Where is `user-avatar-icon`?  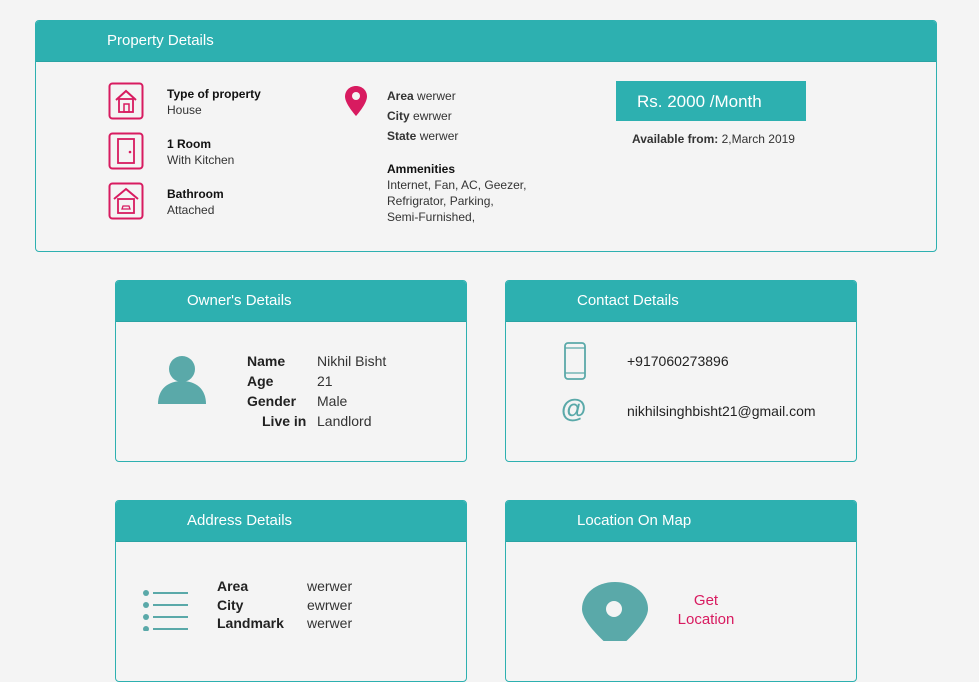 user-avatar-icon is located at coordinates (182, 380).